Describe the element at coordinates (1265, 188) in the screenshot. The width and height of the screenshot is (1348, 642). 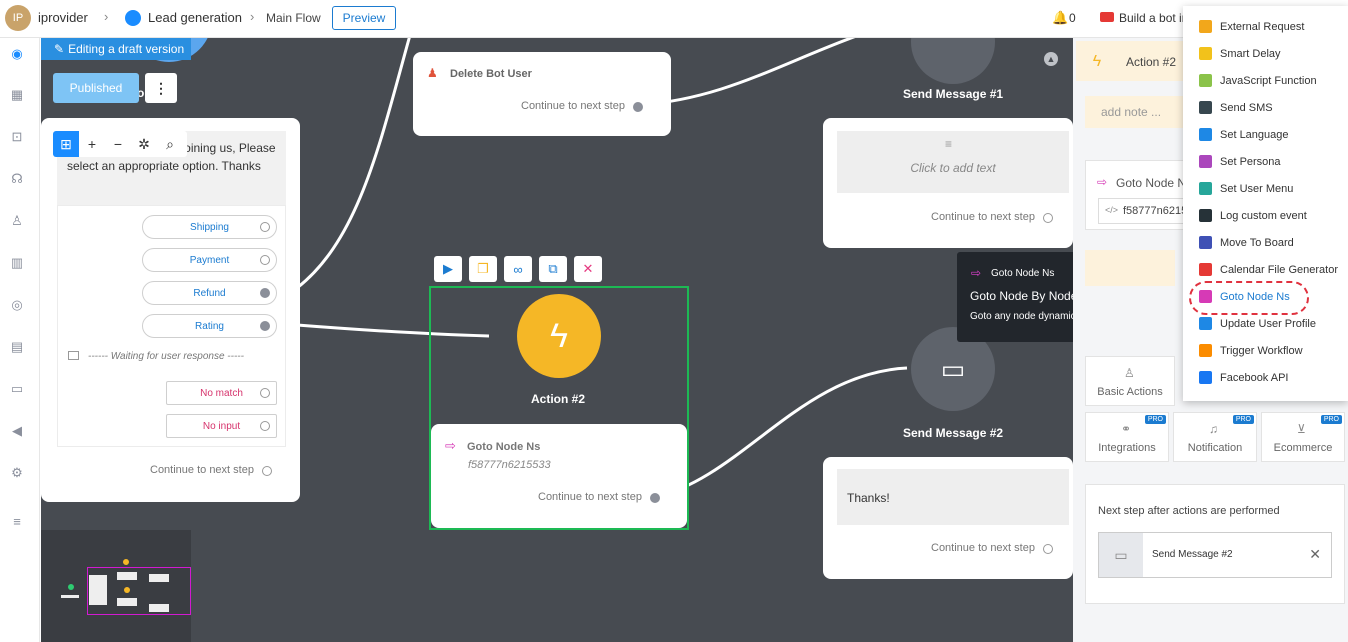
I see `menu-item: Set User Menu` at that location.